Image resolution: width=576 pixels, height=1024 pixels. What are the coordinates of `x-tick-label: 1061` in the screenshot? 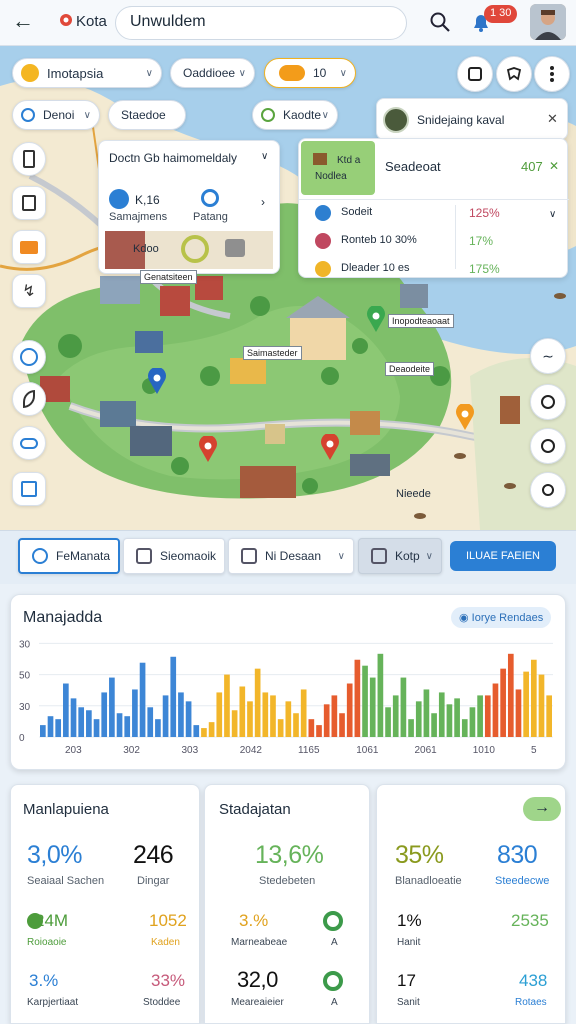 It's located at (367, 750).